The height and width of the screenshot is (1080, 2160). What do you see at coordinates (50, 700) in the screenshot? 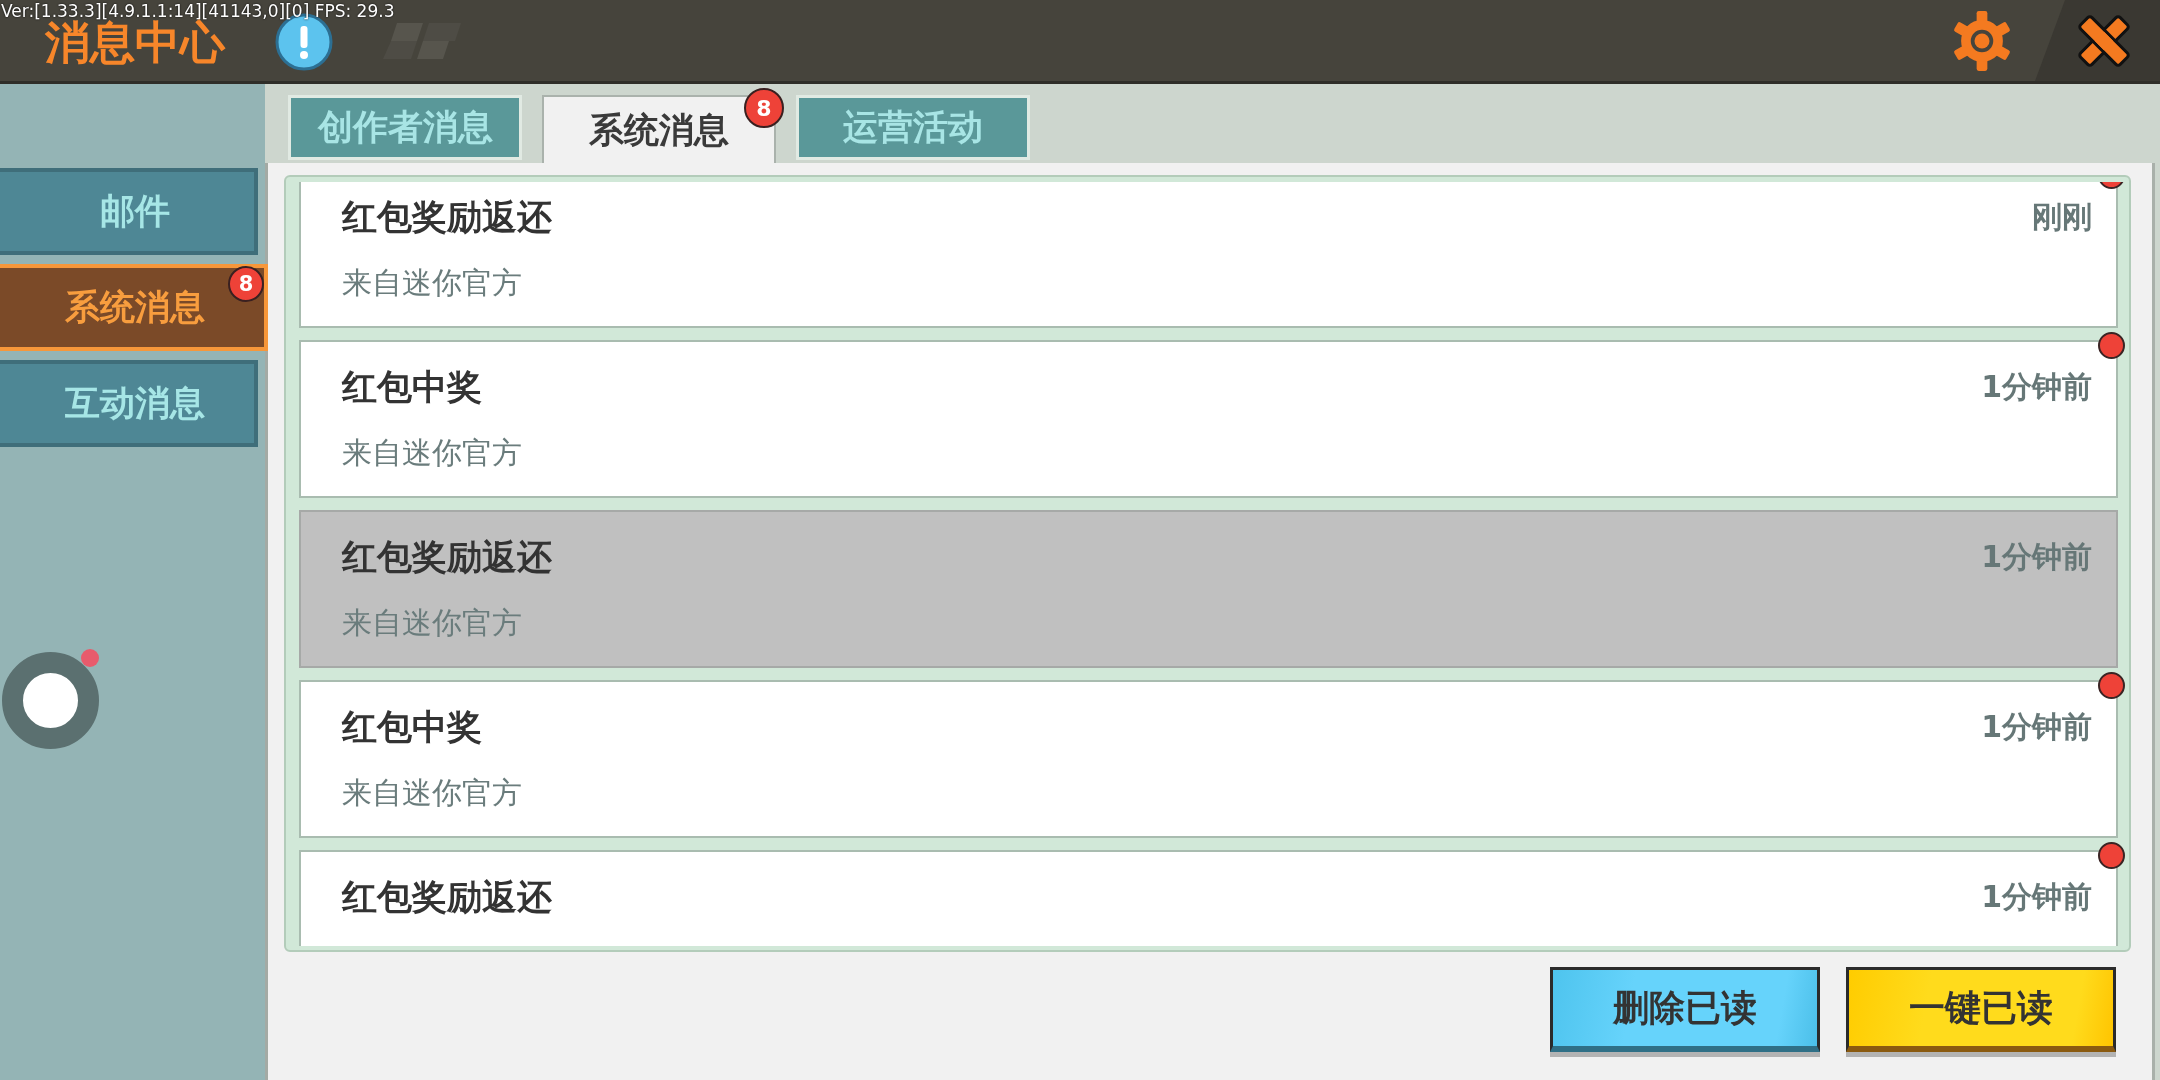
I see `floating-button` at bounding box center [50, 700].